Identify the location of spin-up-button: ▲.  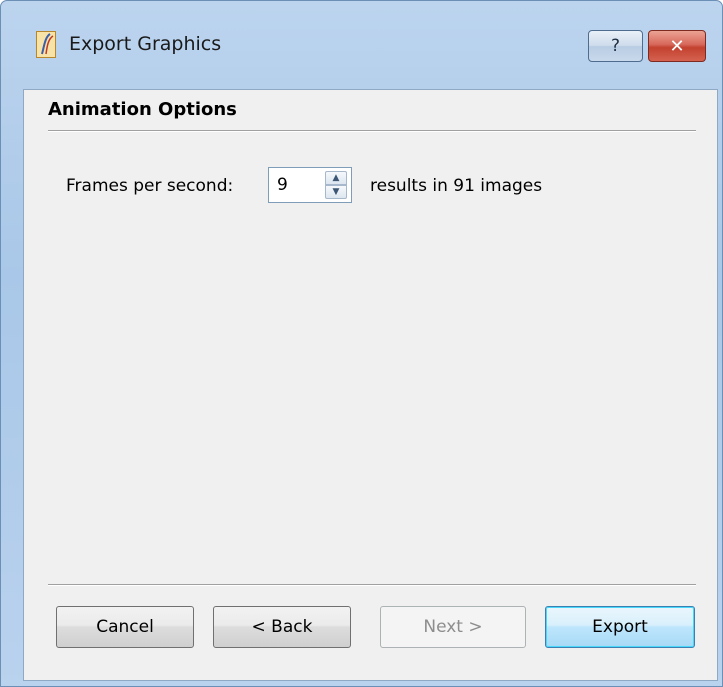
(336, 178).